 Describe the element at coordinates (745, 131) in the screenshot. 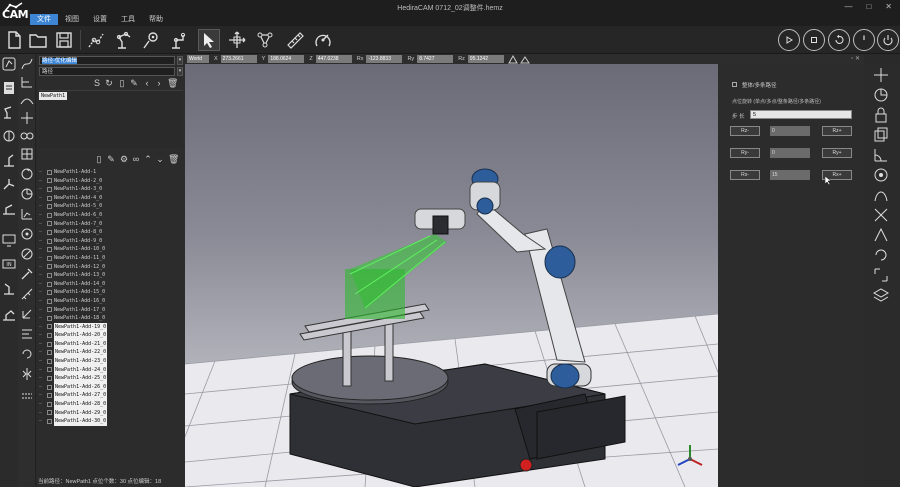

I see `rz-minus-button: Rz-` at that location.